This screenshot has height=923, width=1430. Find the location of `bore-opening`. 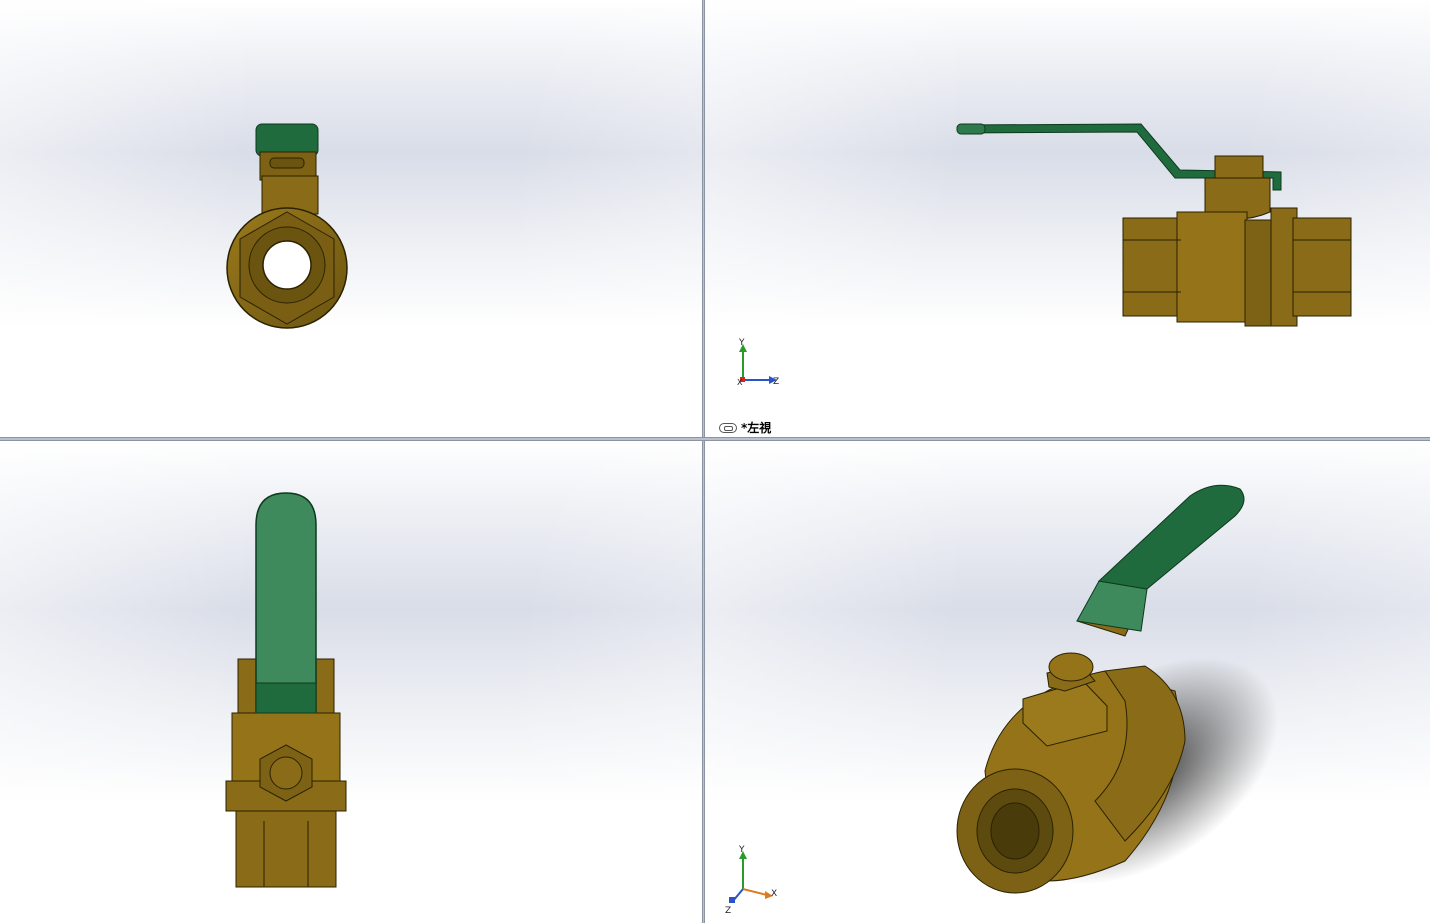

bore-opening is located at coordinates (287, 265).